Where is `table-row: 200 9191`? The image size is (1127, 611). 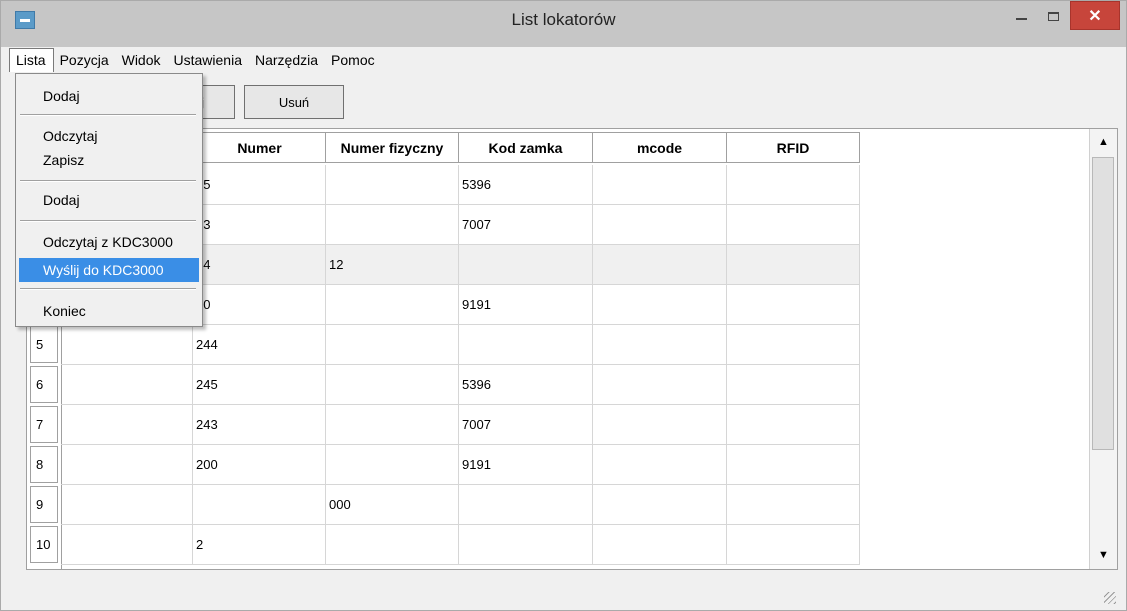
table-row: 200 9191 is located at coordinates (443, 465).